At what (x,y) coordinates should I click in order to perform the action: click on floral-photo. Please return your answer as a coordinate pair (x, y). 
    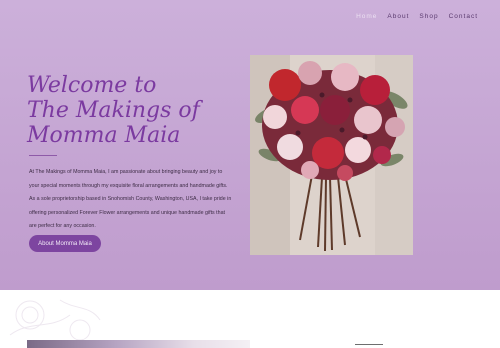
    Looking at the image, I should click on (138, 344).